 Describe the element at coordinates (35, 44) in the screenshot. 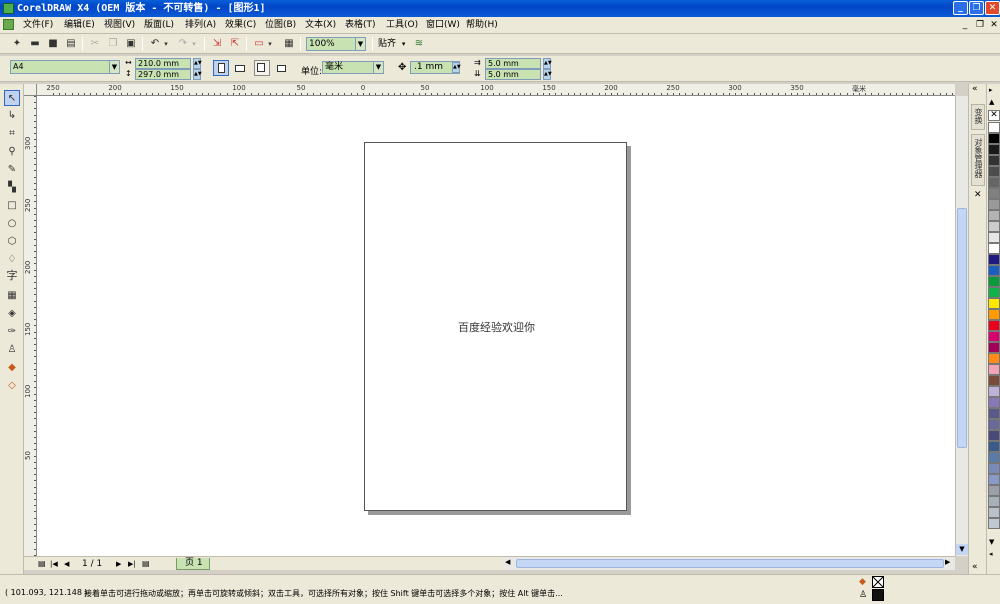

I see `open-folder-icon: ▬` at that location.